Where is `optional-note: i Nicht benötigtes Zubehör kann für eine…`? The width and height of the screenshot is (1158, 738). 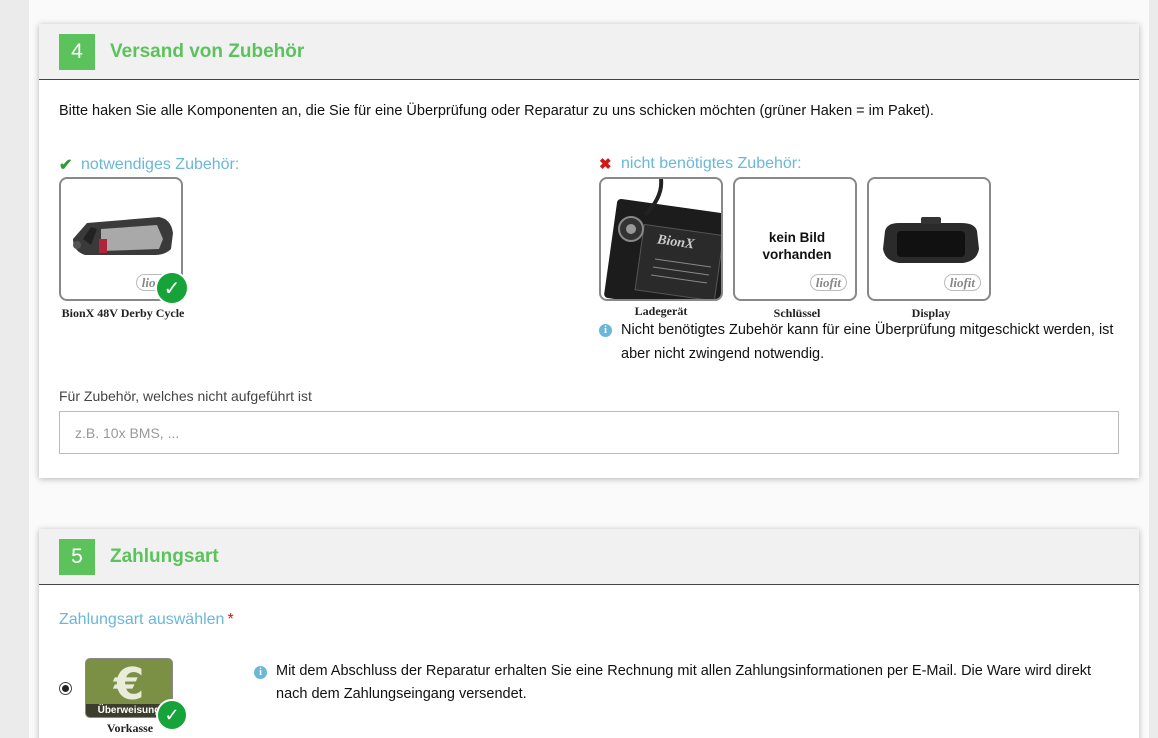 optional-note: i Nicht benötigtes Zubehör kann für eine… is located at coordinates (859, 342).